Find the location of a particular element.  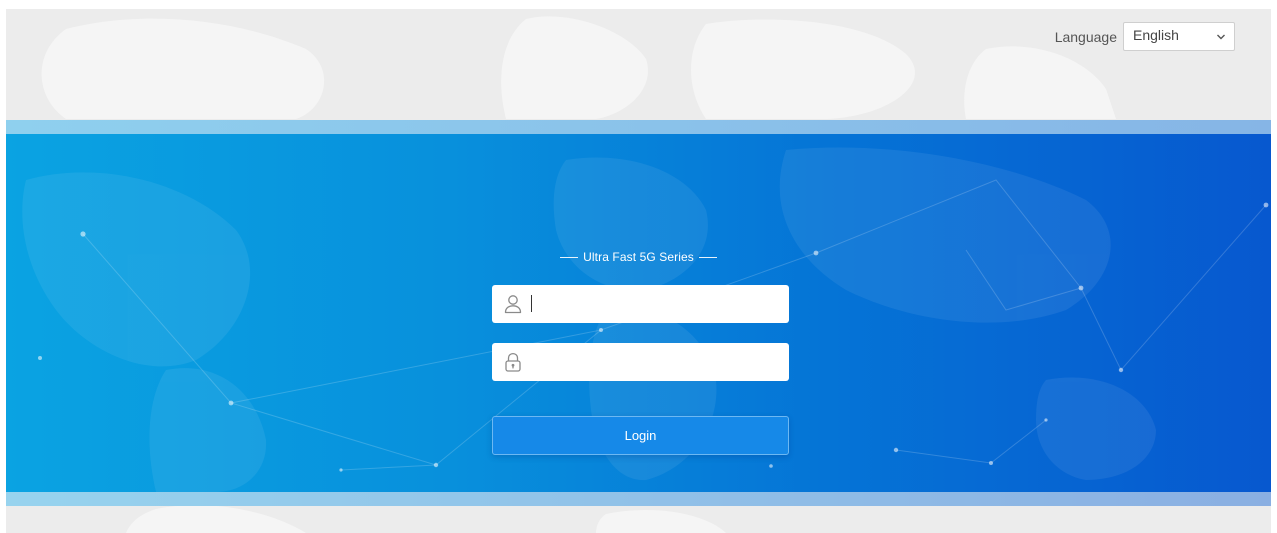

language-selector-area: Language English is located at coordinates (1145, 36).